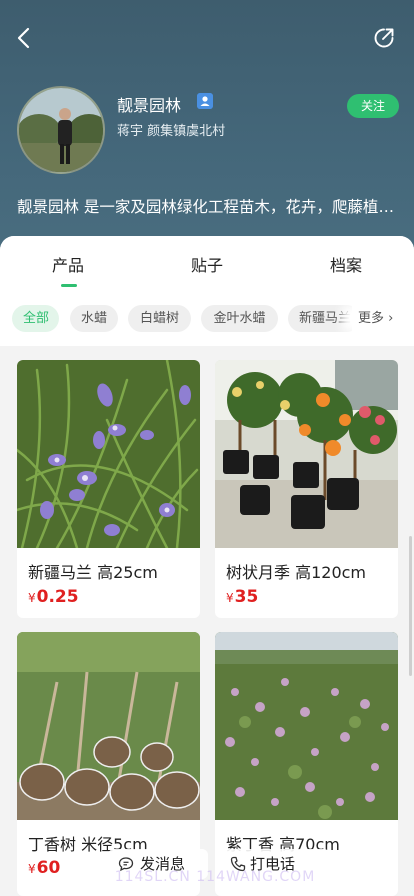  What do you see at coordinates (35, 318) in the screenshot?
I see `category-chip-all: 全部` at bounding box center [35, 318].